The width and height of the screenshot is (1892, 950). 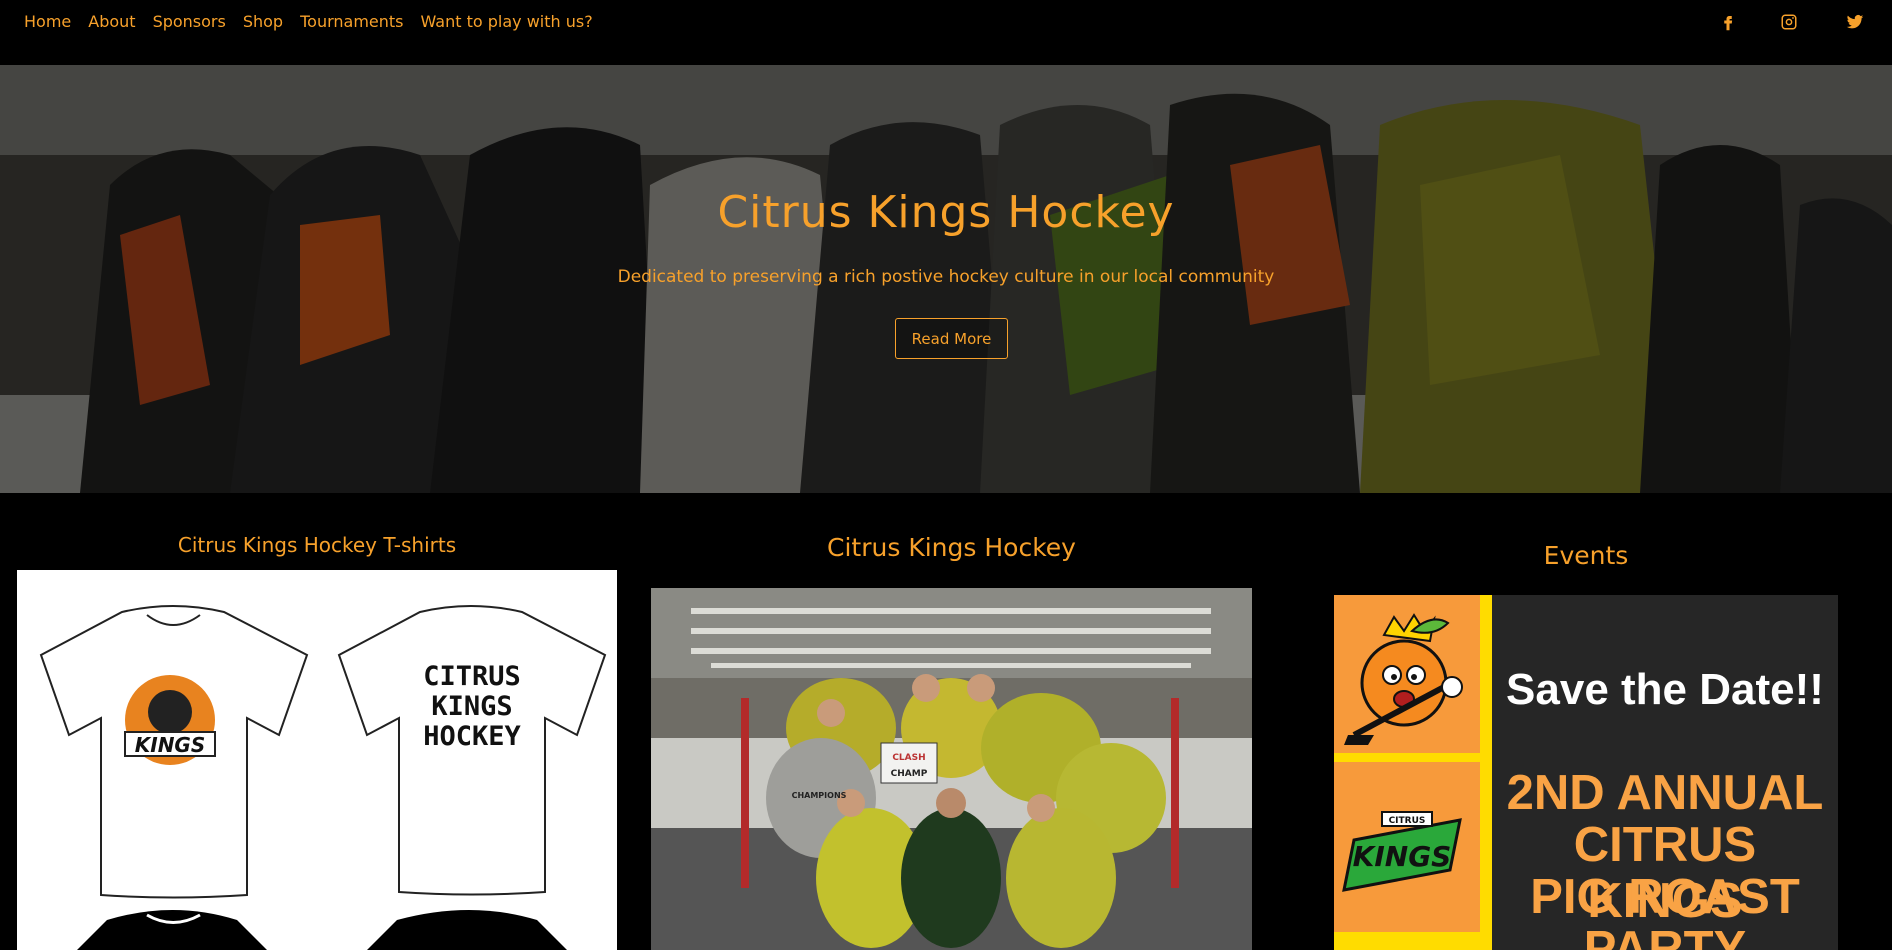 I want to click on kings-logo-icon: CITRUS KINGS, so click(x=1402, y=851).